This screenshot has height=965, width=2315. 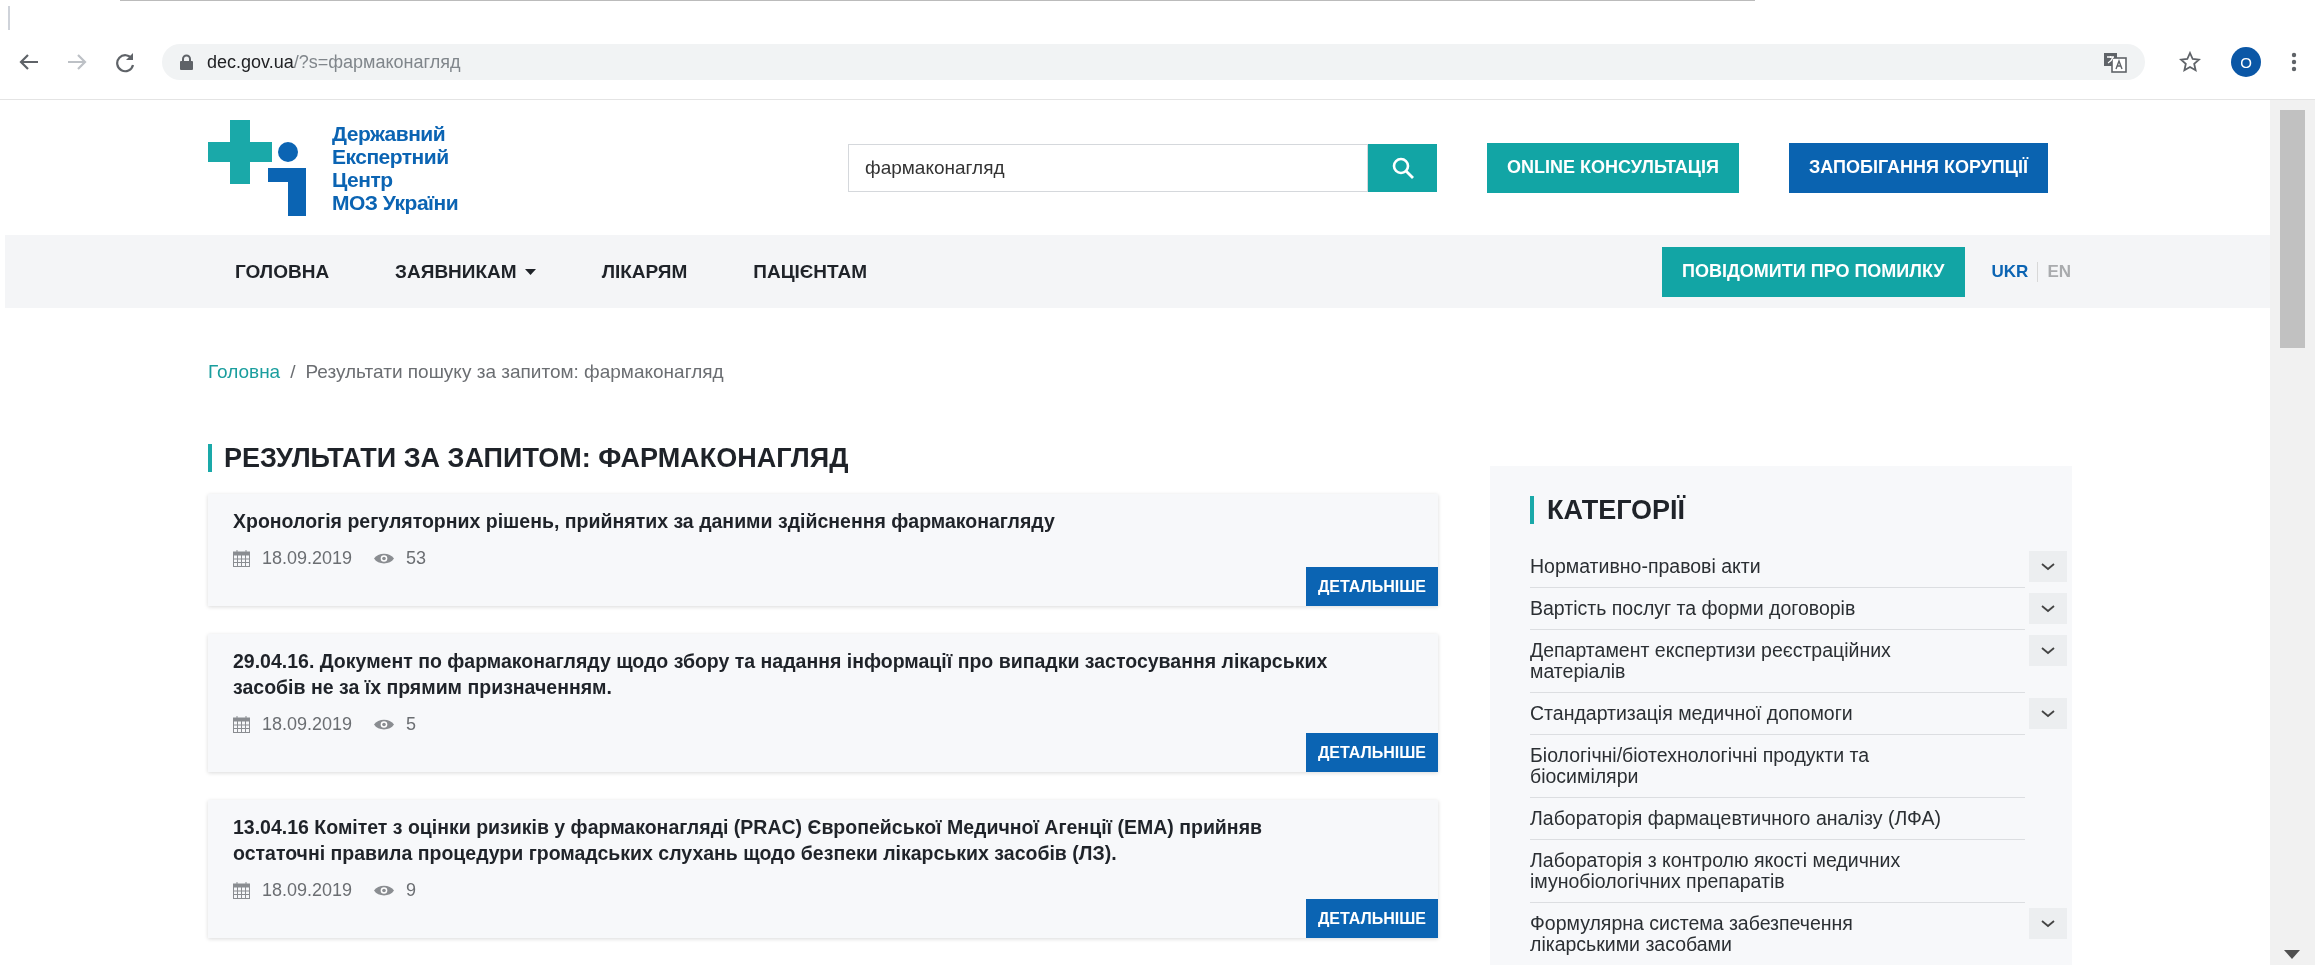 What do you see at coordinates (1108, 167) in the screenshot?
I see `search-field: фармаконагляд` at bounding box center [1108, 167].